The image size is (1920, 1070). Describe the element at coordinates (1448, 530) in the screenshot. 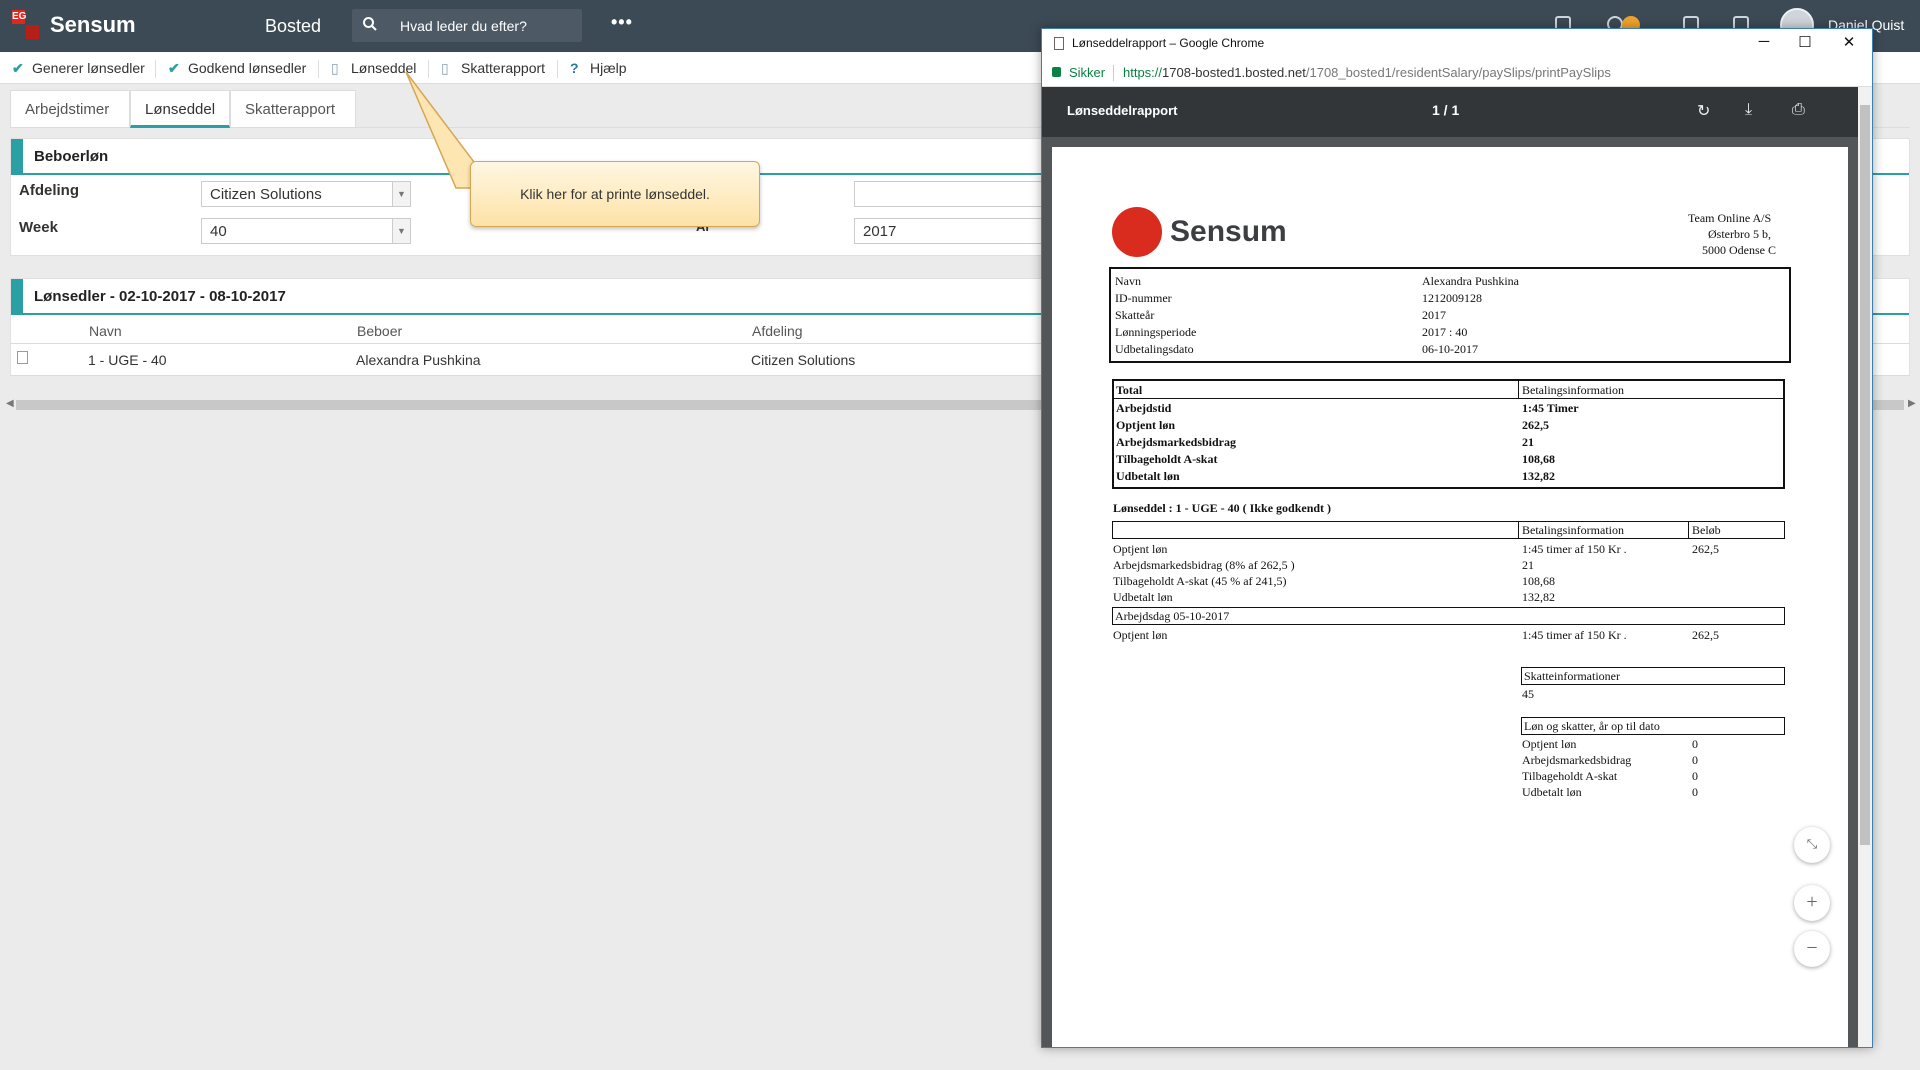

I see `slip-header-box` at that location.